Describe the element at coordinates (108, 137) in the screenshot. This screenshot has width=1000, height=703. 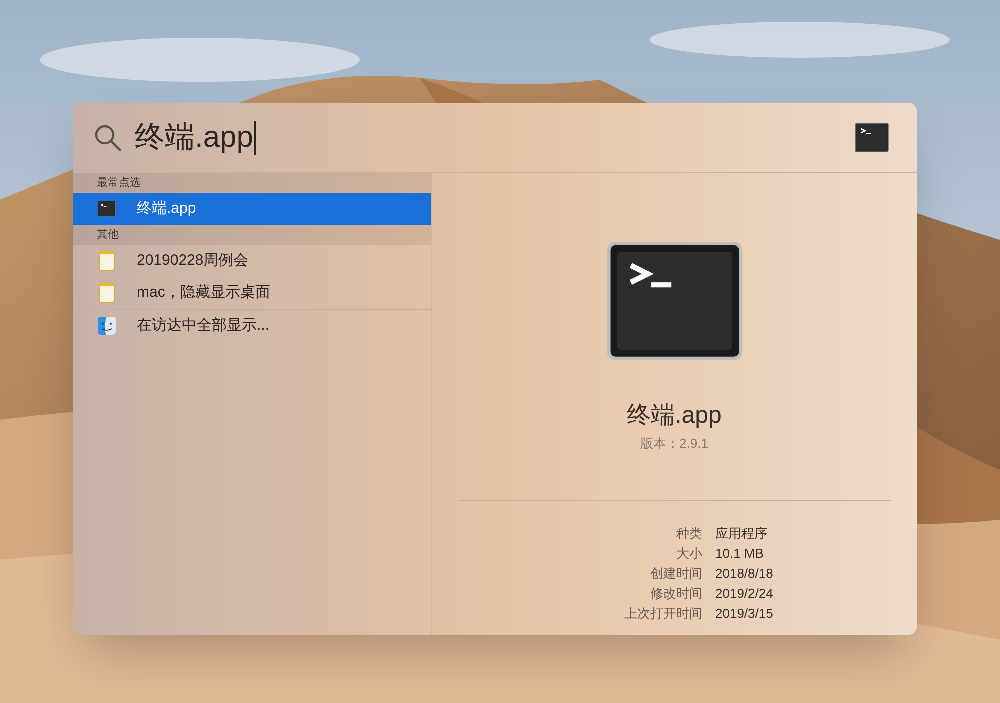
I see `search-icon` at that location.